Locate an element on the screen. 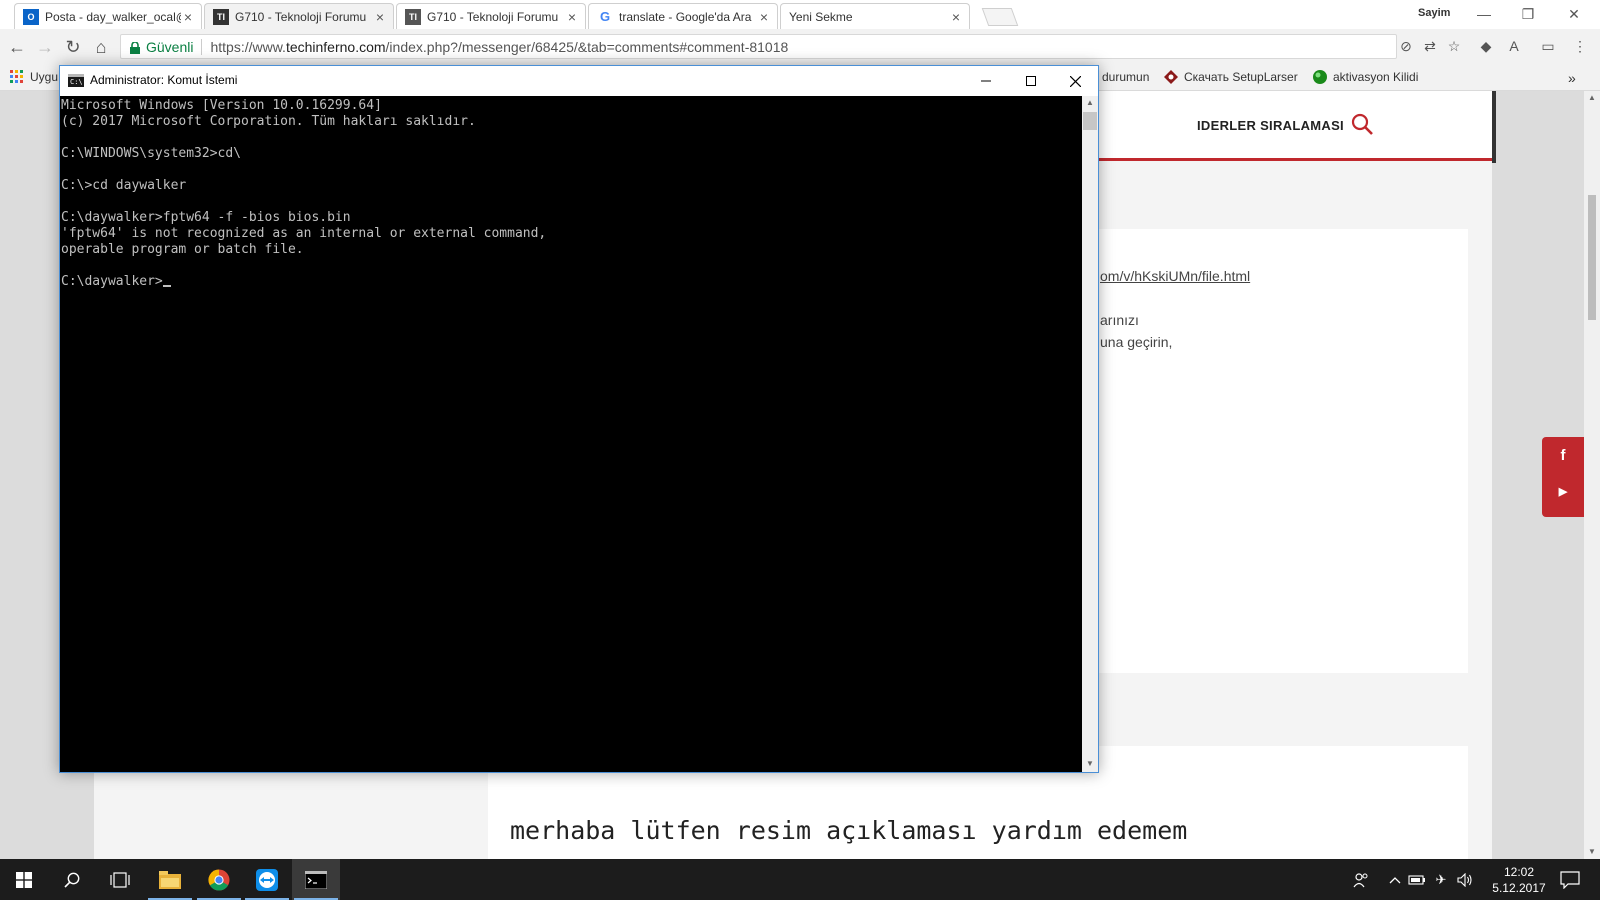  tab-title: Posta - day_walker_ocal@ is located at coordinates (113, 16).